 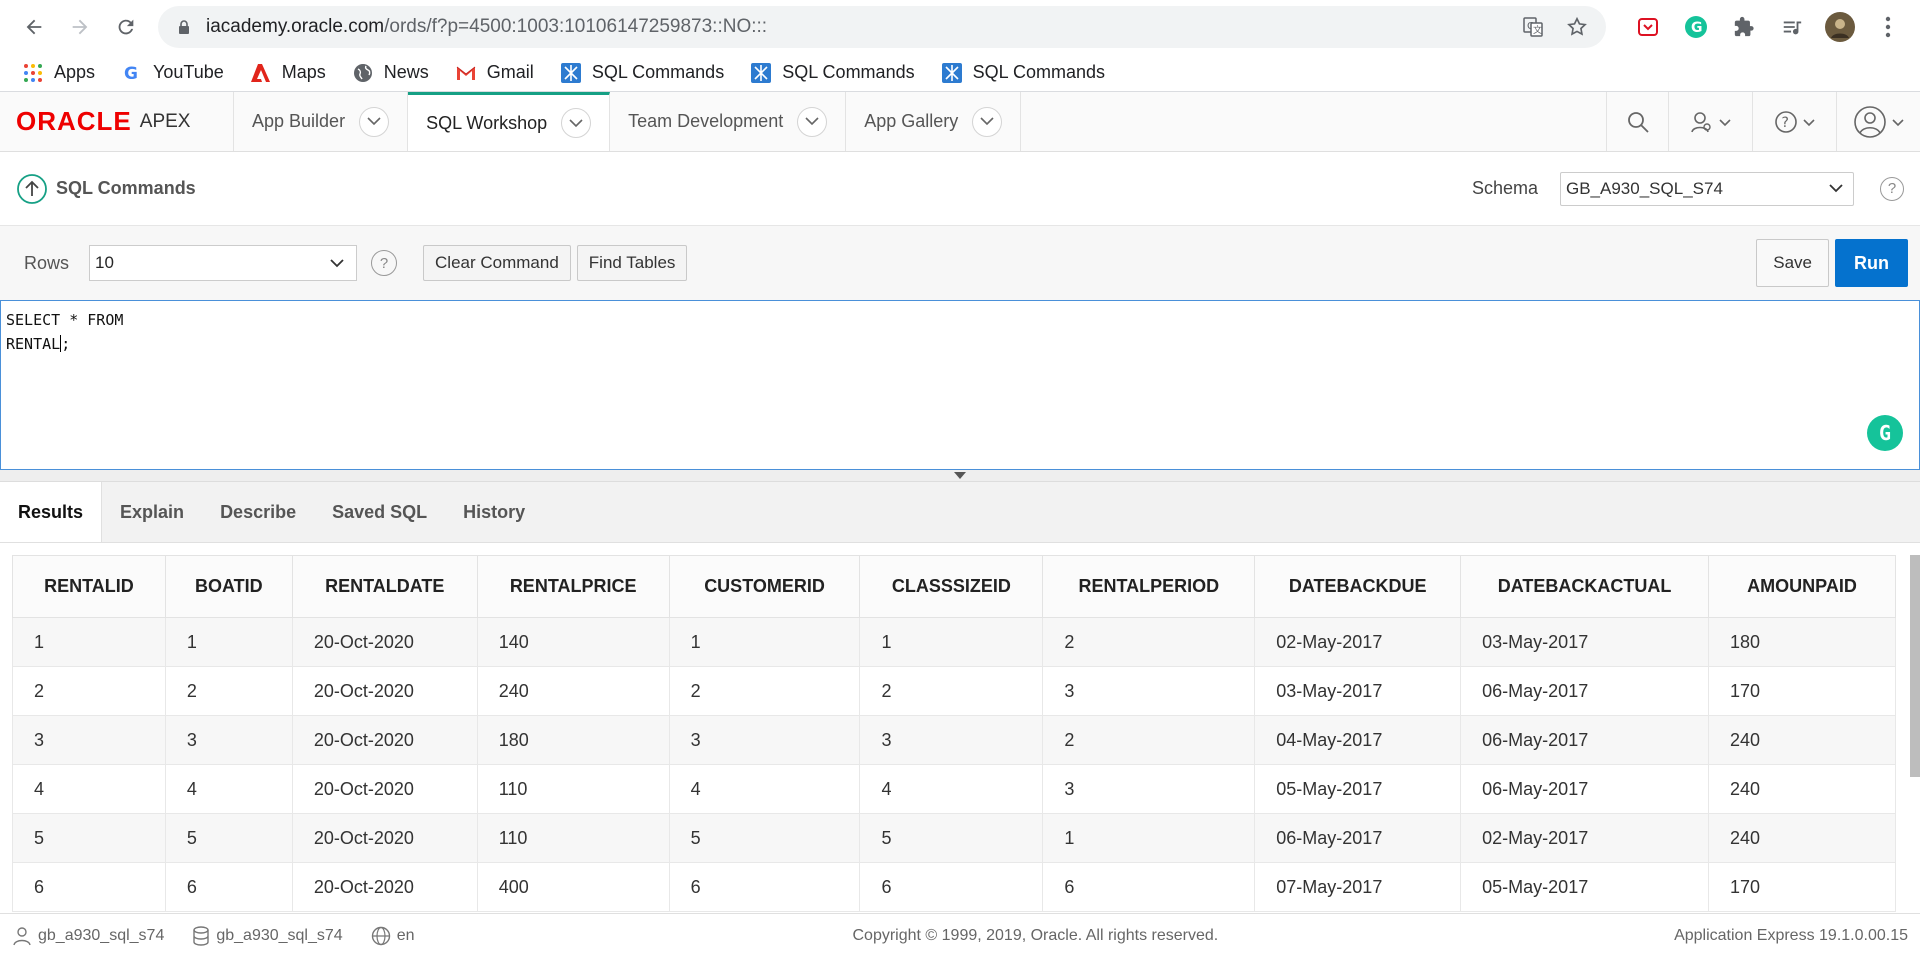 What do you see at coordinates (1023, 73) in the screenshot?
I see `bookmark-sql-commands-3: SQL Commands` at bounding box center [1023, 73].